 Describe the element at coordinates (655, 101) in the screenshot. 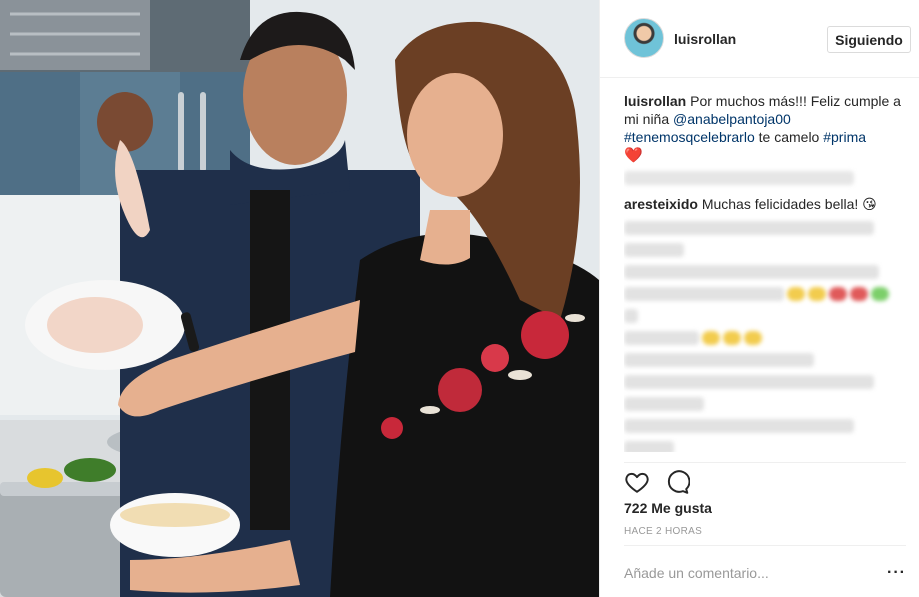

I see `caption-username: luisrollan` at that location.